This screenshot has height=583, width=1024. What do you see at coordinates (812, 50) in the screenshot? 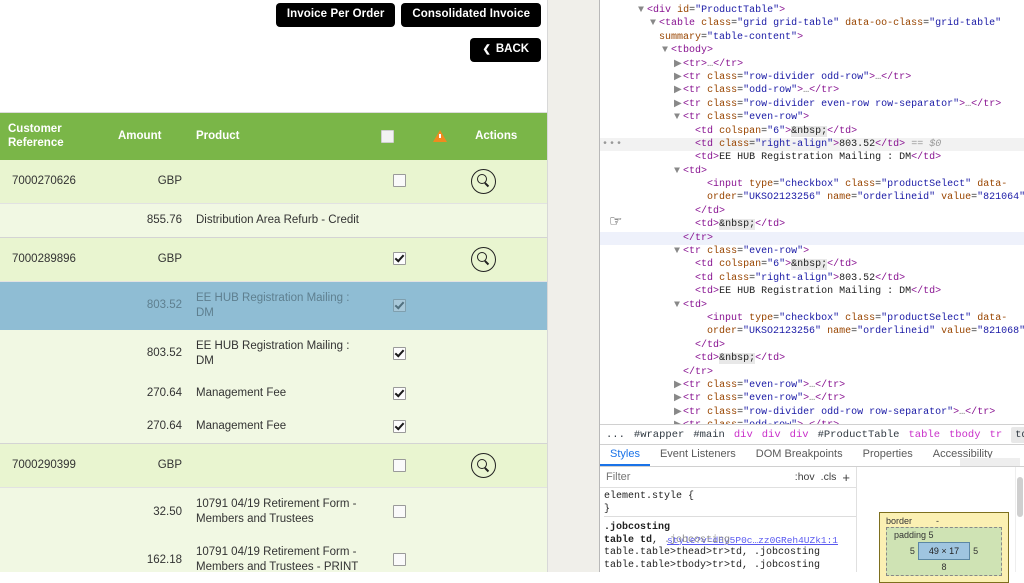
I see `dom-tree-line: ▼ <tbody>` at bounding box center [812, 50].